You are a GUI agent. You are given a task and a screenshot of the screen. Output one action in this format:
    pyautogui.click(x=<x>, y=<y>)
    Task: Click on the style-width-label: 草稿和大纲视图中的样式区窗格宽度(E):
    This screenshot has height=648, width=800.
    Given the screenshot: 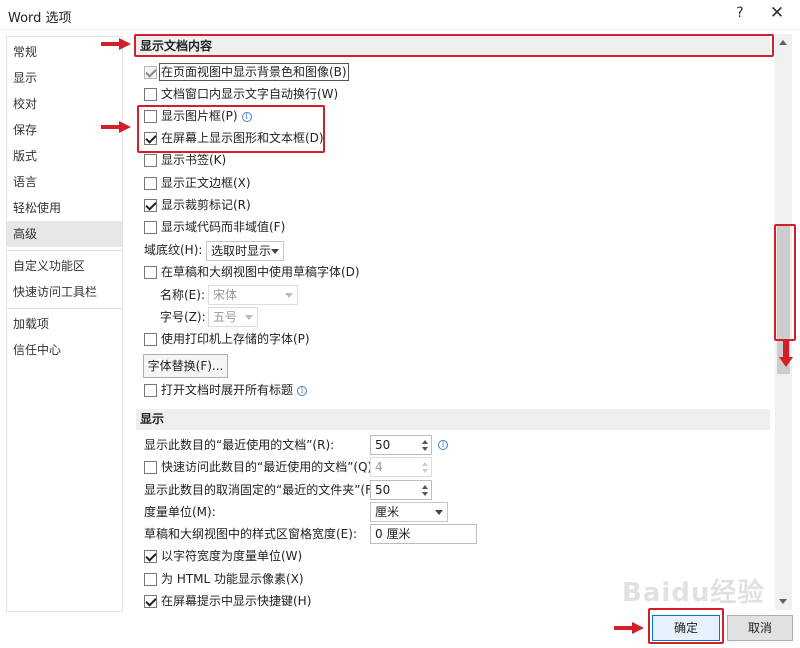 What is the action you would take?
    pyautogui.click(x=250, y=534)
    